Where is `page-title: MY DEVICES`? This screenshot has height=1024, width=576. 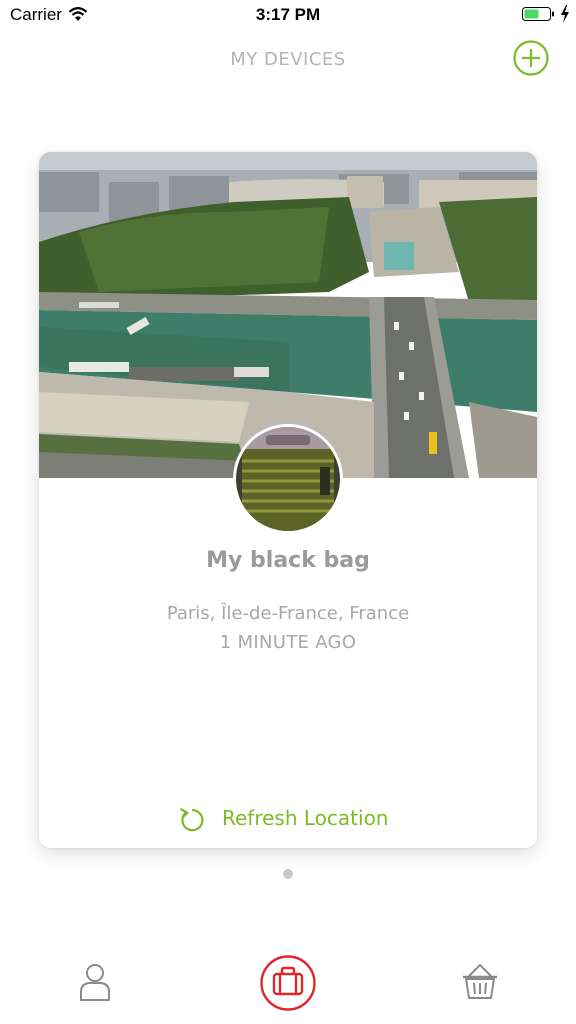 page-title: MY DEVICES is located at coordinates (288, 59).